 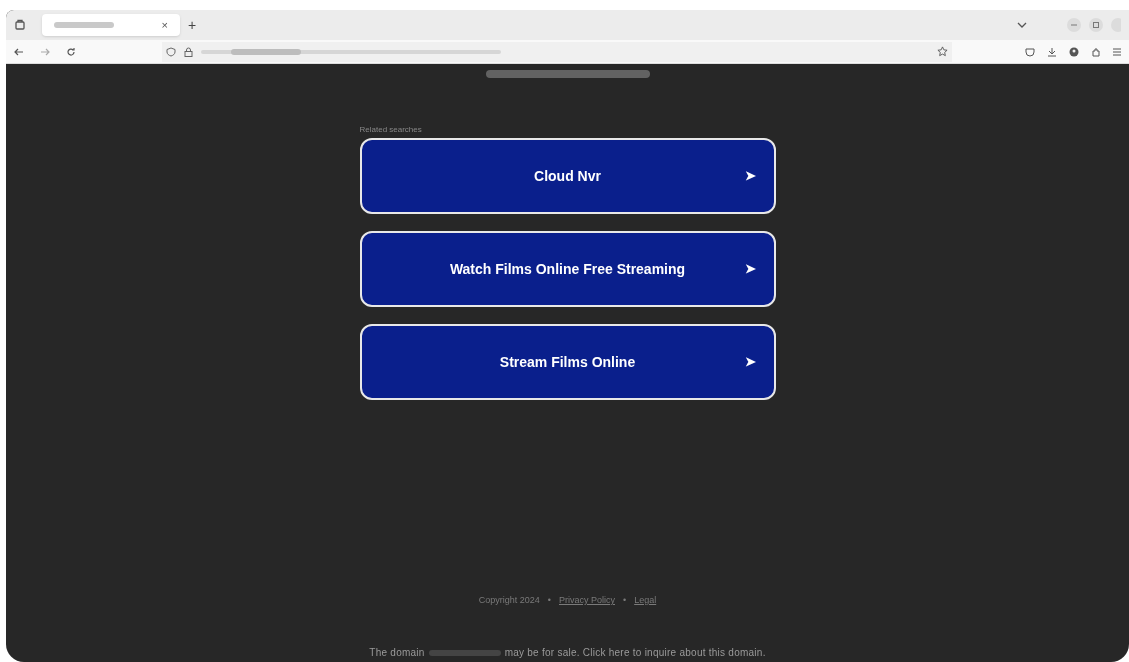 I want to click on footer-link: Legal, so click(x=645, y=601).